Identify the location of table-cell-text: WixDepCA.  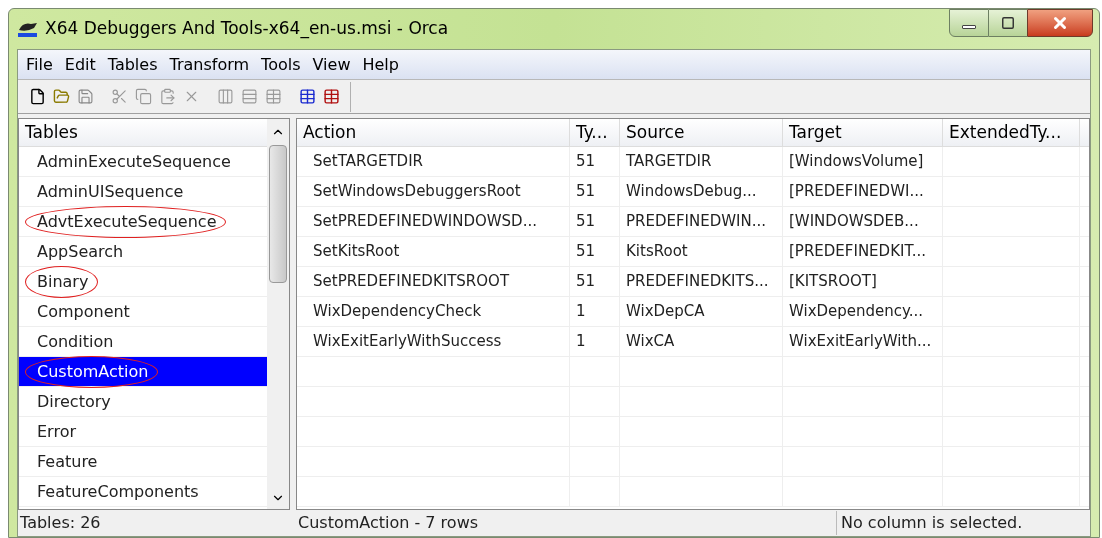
(665, 312).